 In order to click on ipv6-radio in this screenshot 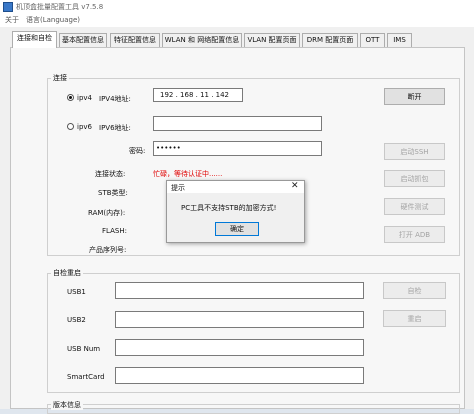, I will do `click(70, 126)`.